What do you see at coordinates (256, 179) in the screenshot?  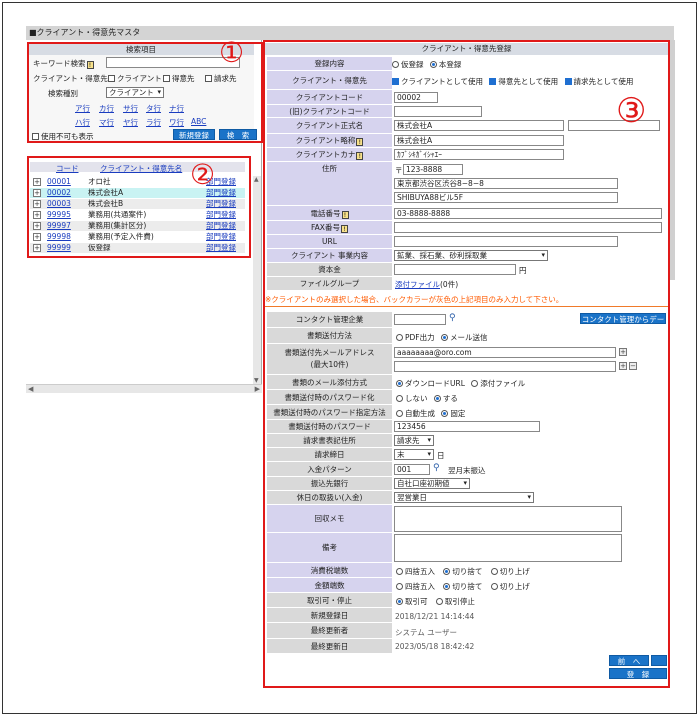 I see `scroll-up-icon: ▲` at bounding box center [256, 179].